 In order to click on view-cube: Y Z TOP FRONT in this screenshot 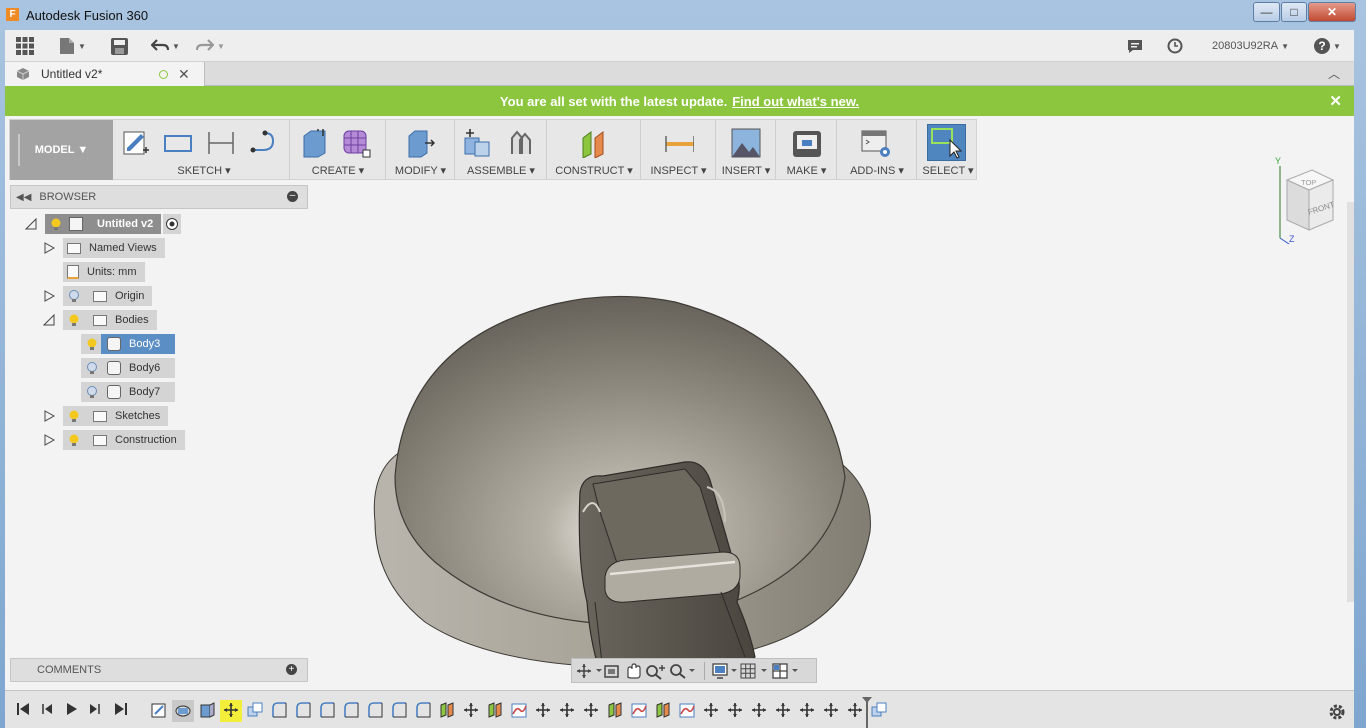, I will do `click(1307, 186)`.